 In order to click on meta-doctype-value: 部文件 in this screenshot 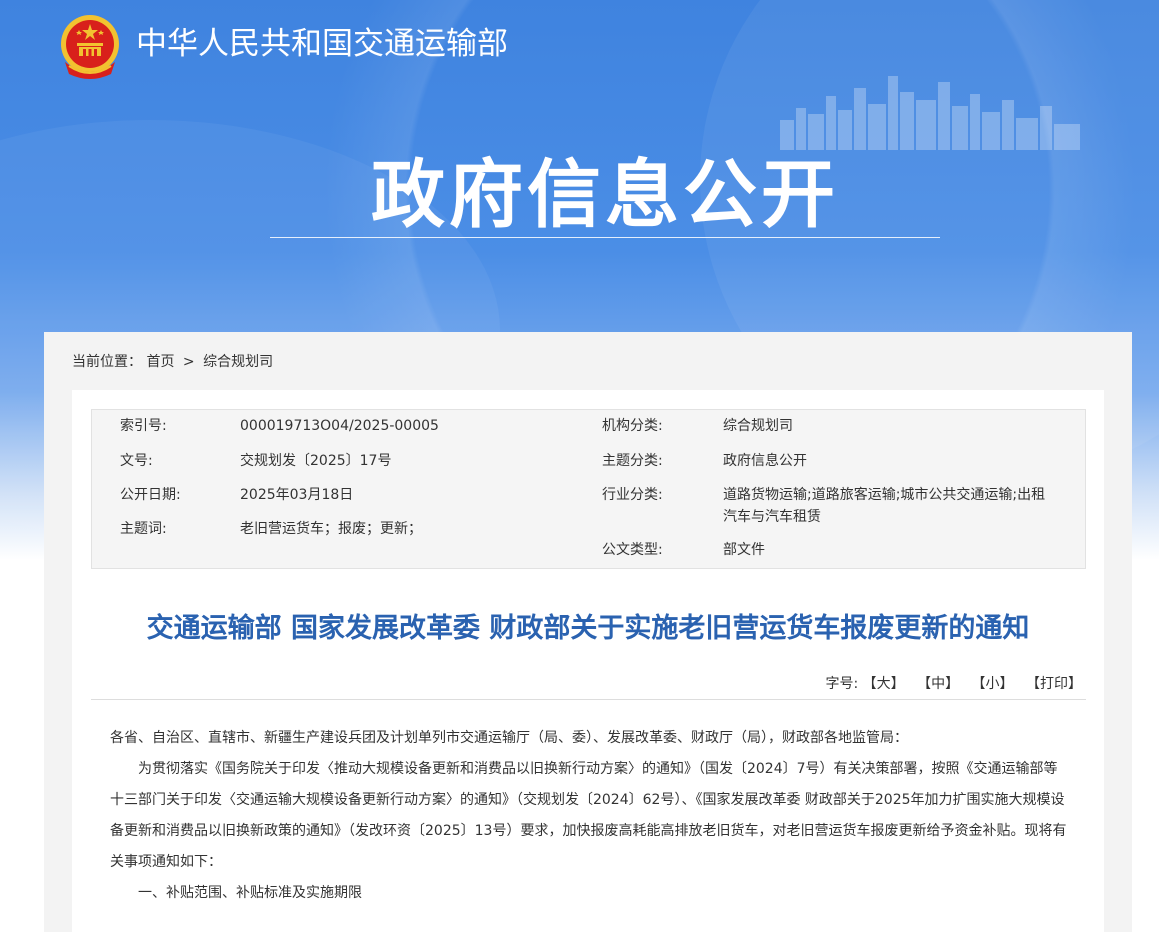, I will do `click(744, 550)`.